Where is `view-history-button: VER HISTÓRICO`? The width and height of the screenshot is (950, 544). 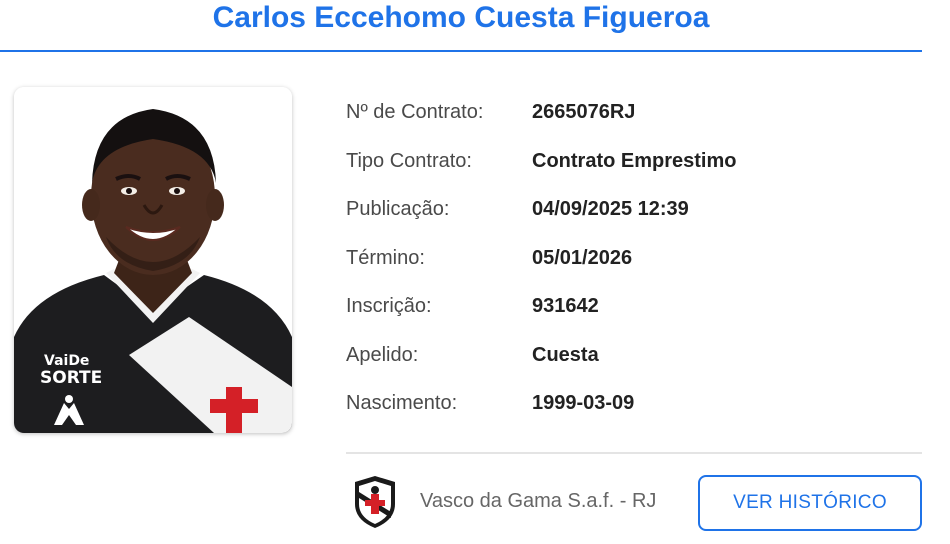
view-history-button: VER HISTÓRICO is located at coordinates (810, 503).